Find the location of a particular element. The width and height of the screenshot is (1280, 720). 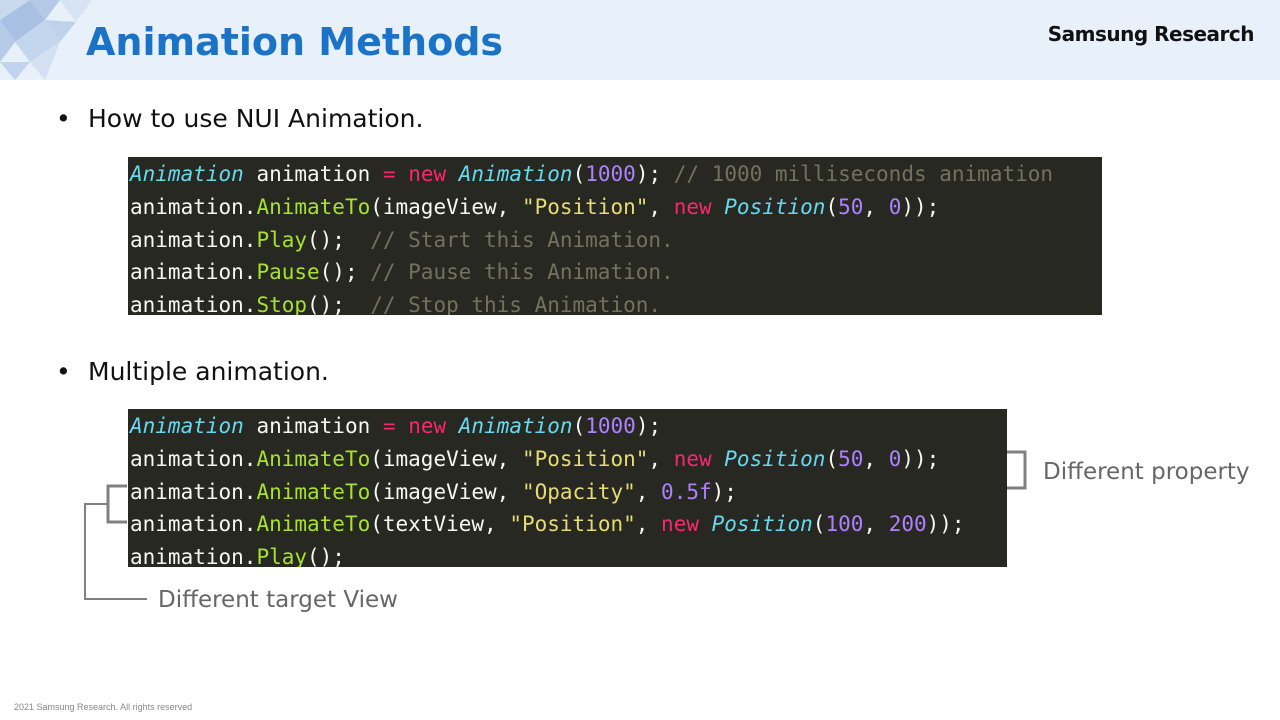

annotation-different-property: Different property is located at coordinates (1146, 472).